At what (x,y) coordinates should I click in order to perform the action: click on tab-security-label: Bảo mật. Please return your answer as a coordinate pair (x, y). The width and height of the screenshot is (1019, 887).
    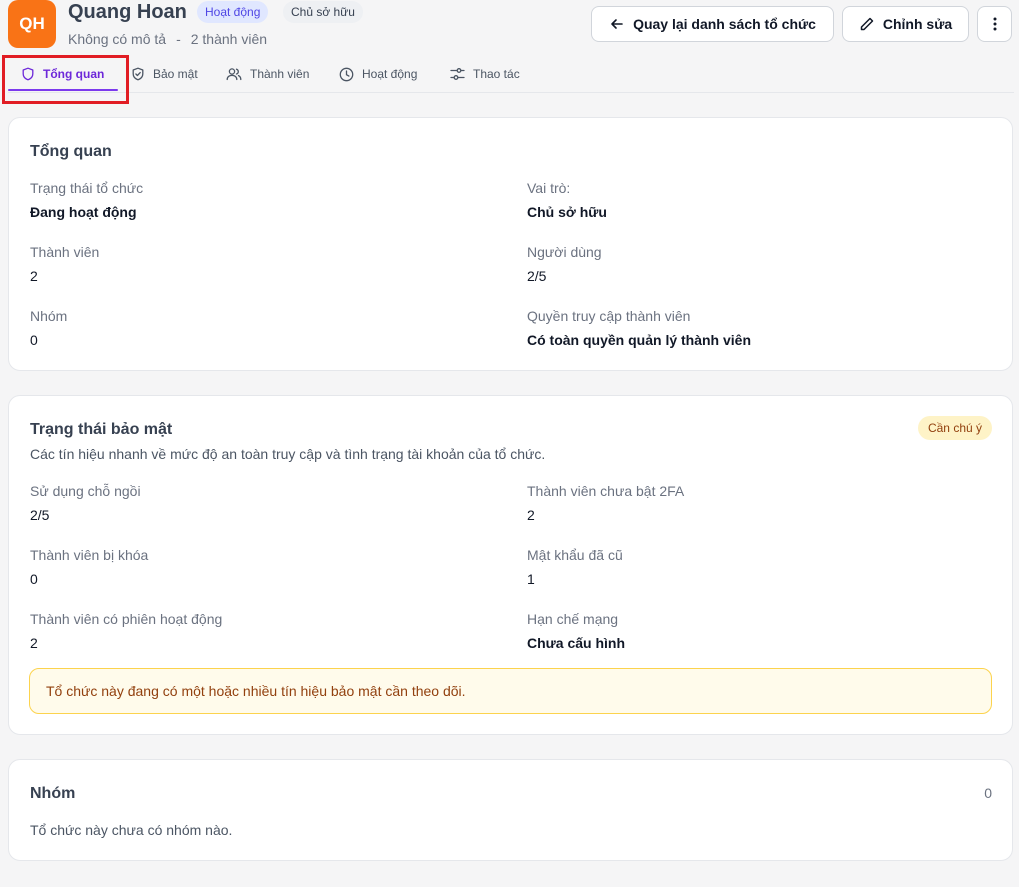
    Looking at the image, I should click on (175, 74).